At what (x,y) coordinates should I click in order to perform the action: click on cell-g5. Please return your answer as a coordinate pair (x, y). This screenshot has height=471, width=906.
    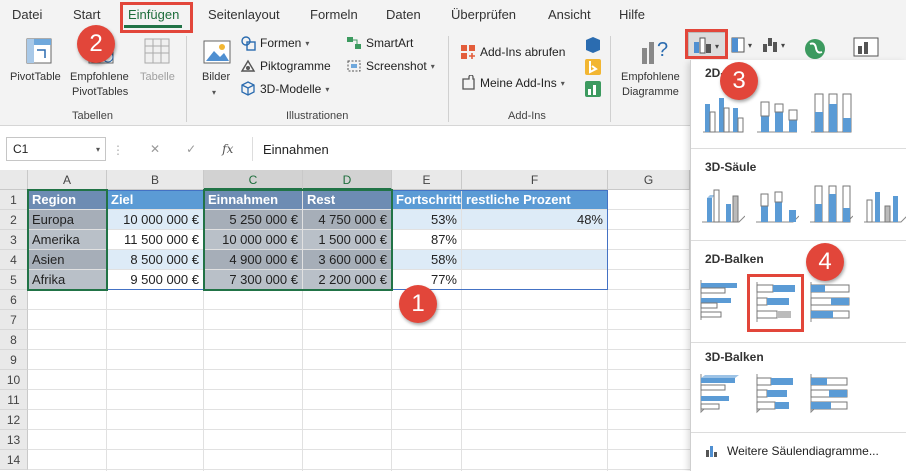
    Looking at the image, I should click on (649, 280).